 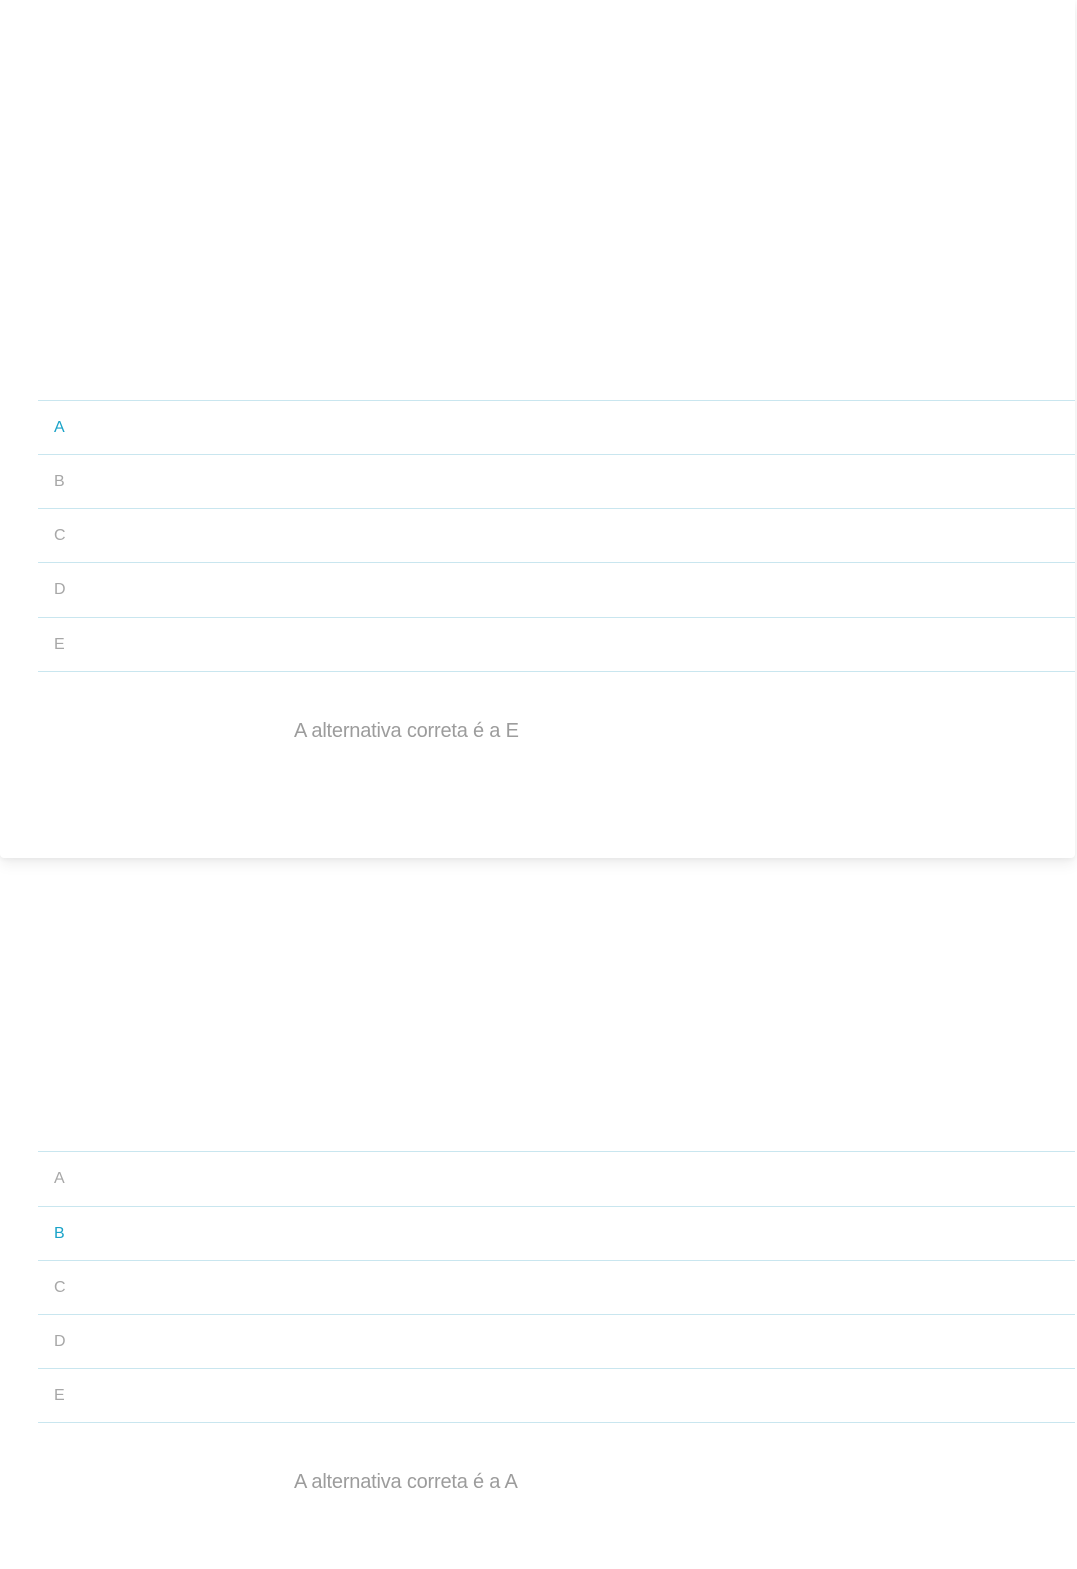 What do you see at coordinates (406, 731) in the screenshot?
I see `correct-answer-text: A alternativa correta é a E` at bounding box center [406, 731].